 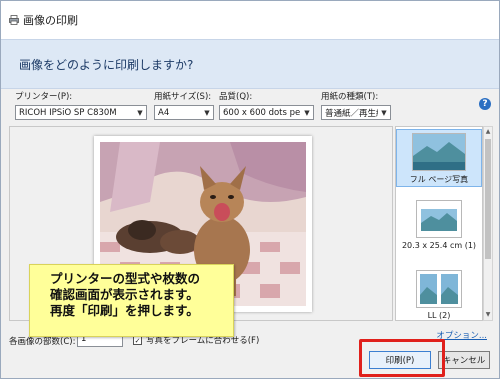 I want to click on paper-size-label: 用紙サイズ(S):, so click(x=183, y=97).